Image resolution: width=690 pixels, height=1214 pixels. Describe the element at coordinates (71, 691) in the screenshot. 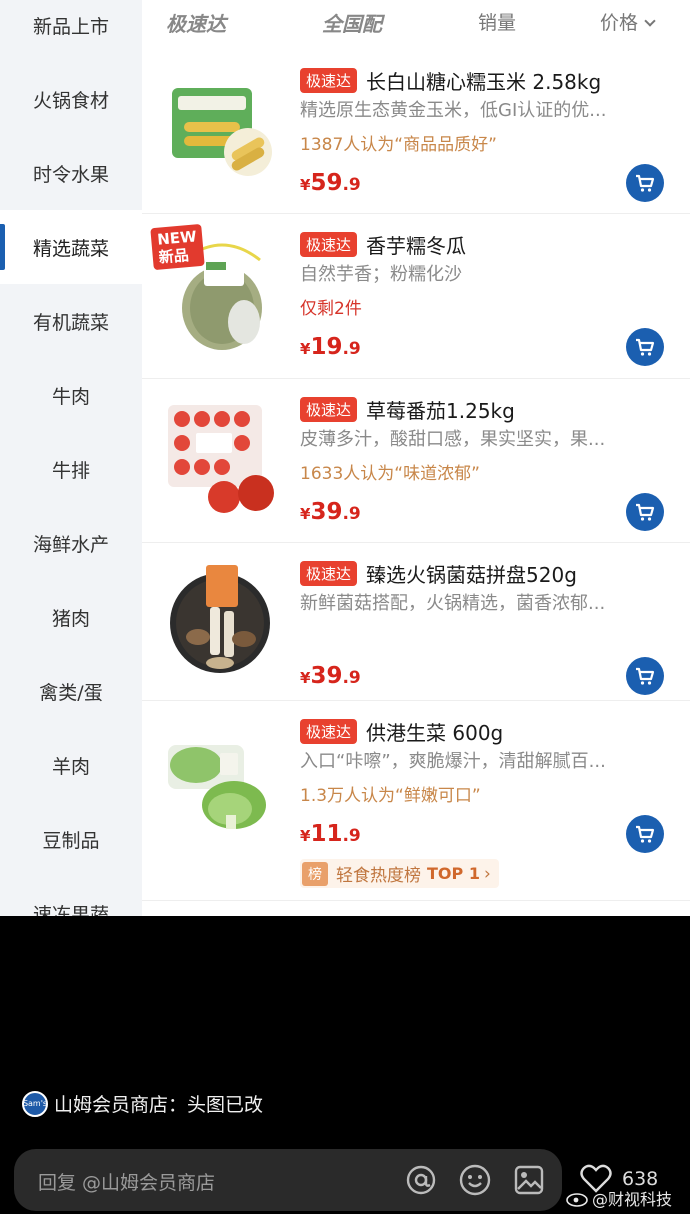

I see `sidebar-item-poultry: 禽类/蛋` at that location.